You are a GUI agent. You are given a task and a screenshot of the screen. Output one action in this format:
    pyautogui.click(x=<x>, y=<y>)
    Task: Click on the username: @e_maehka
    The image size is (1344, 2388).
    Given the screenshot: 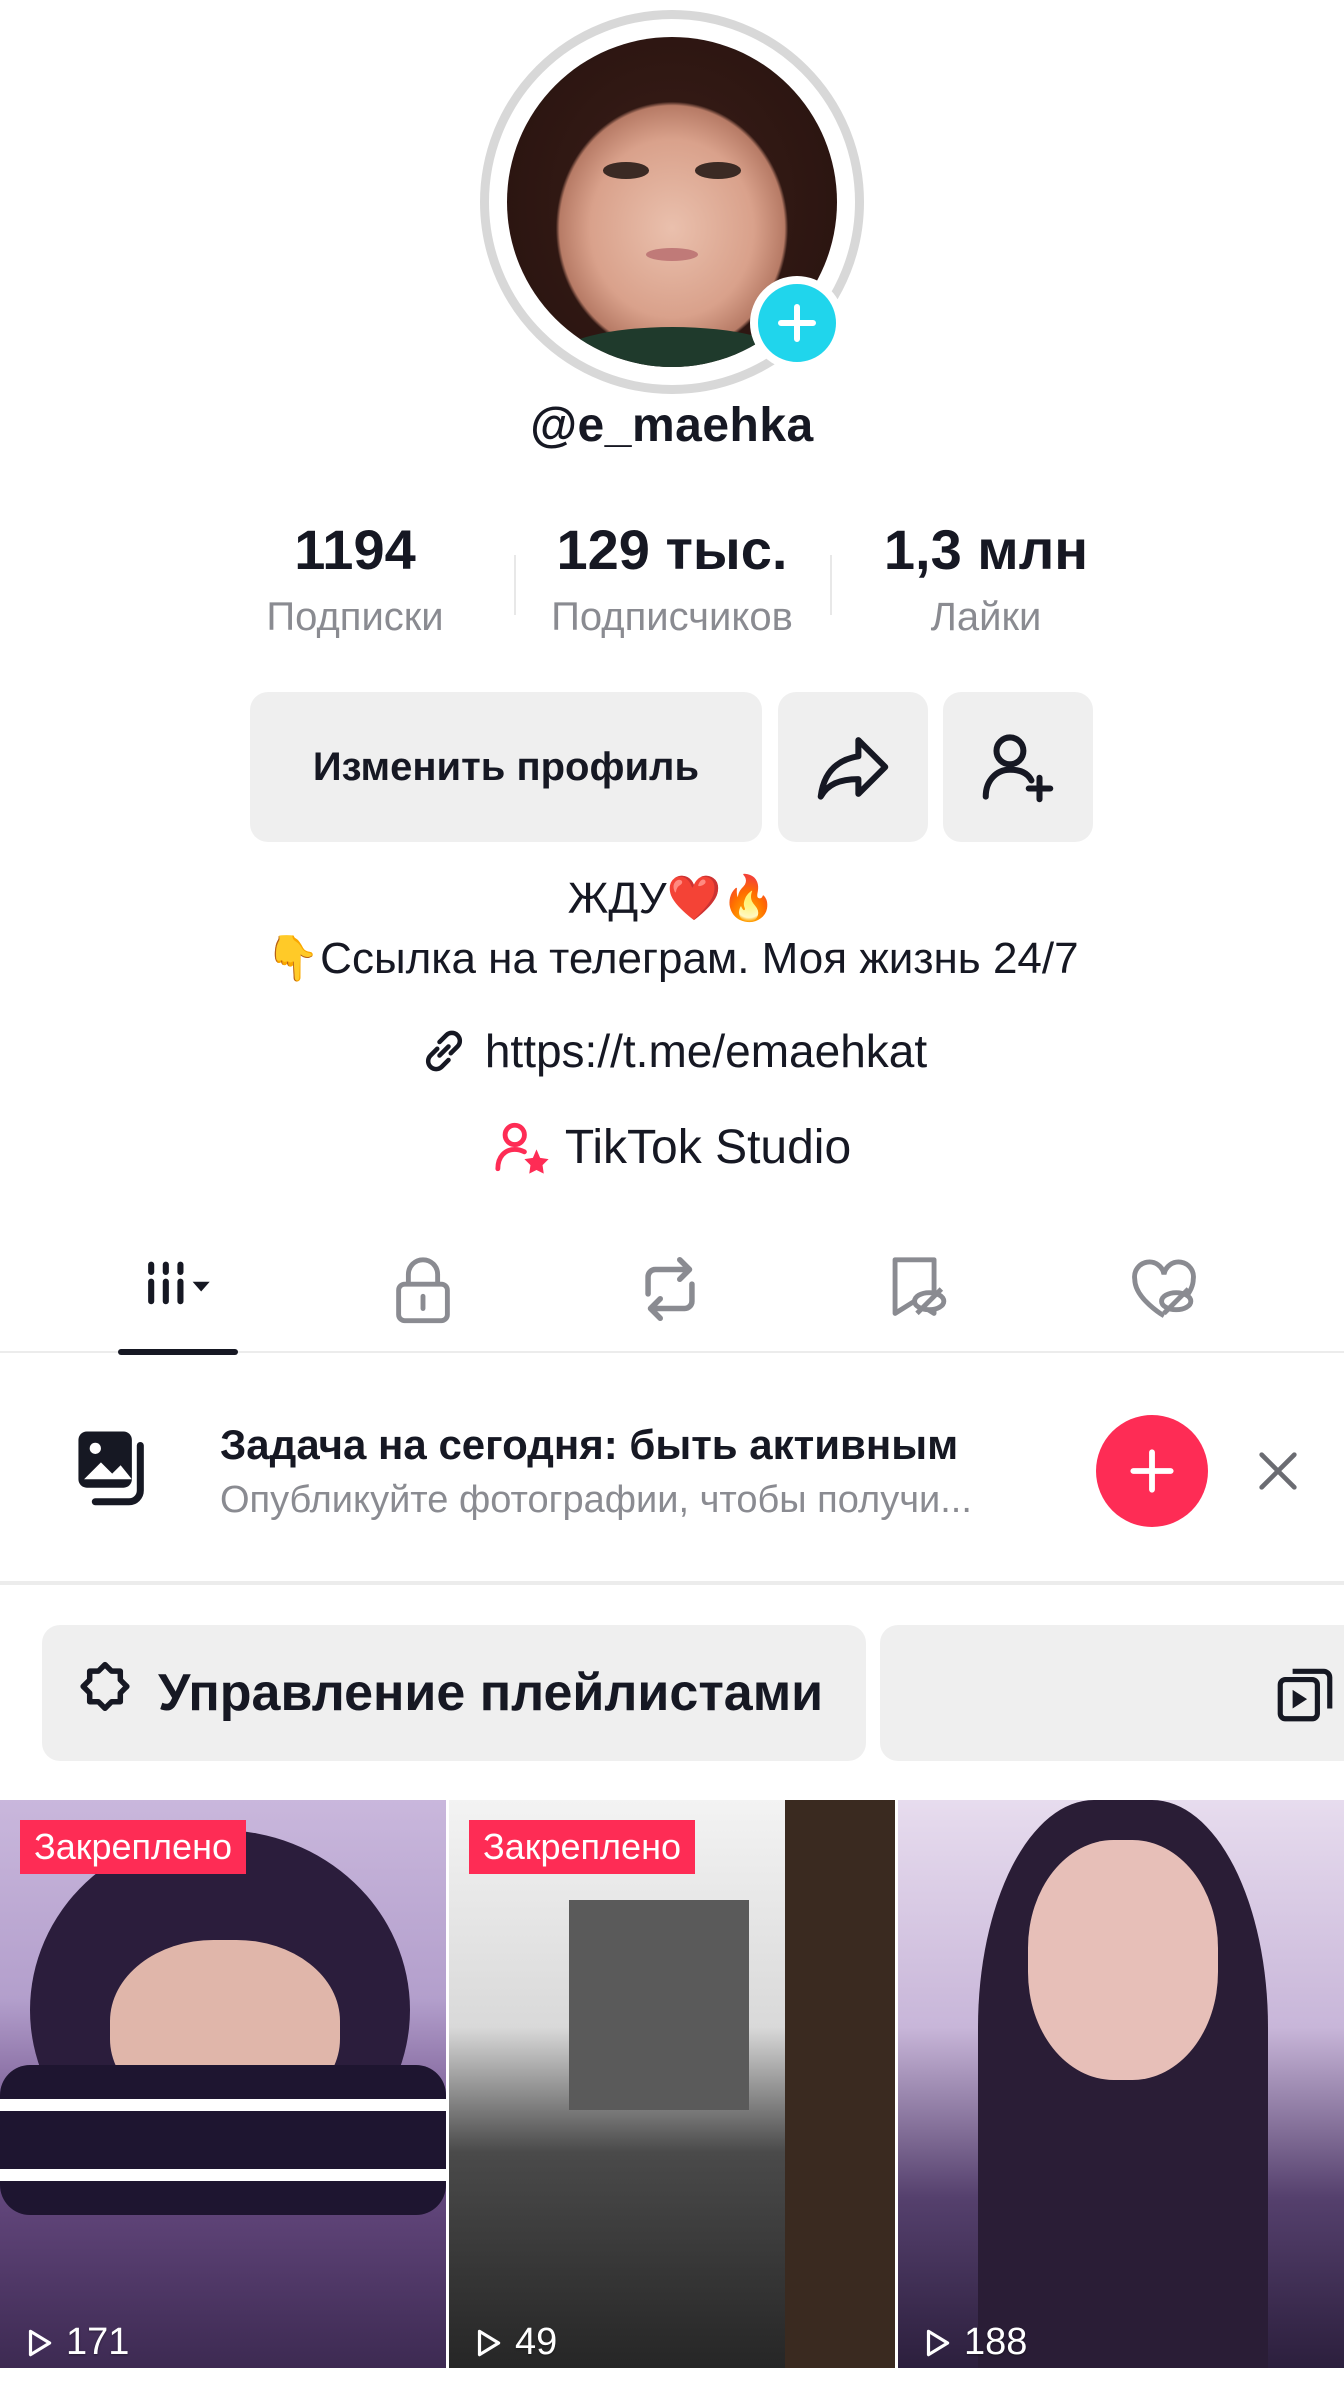 What is the action you would take?
    pyautogui.click(x=672, y=425)
    